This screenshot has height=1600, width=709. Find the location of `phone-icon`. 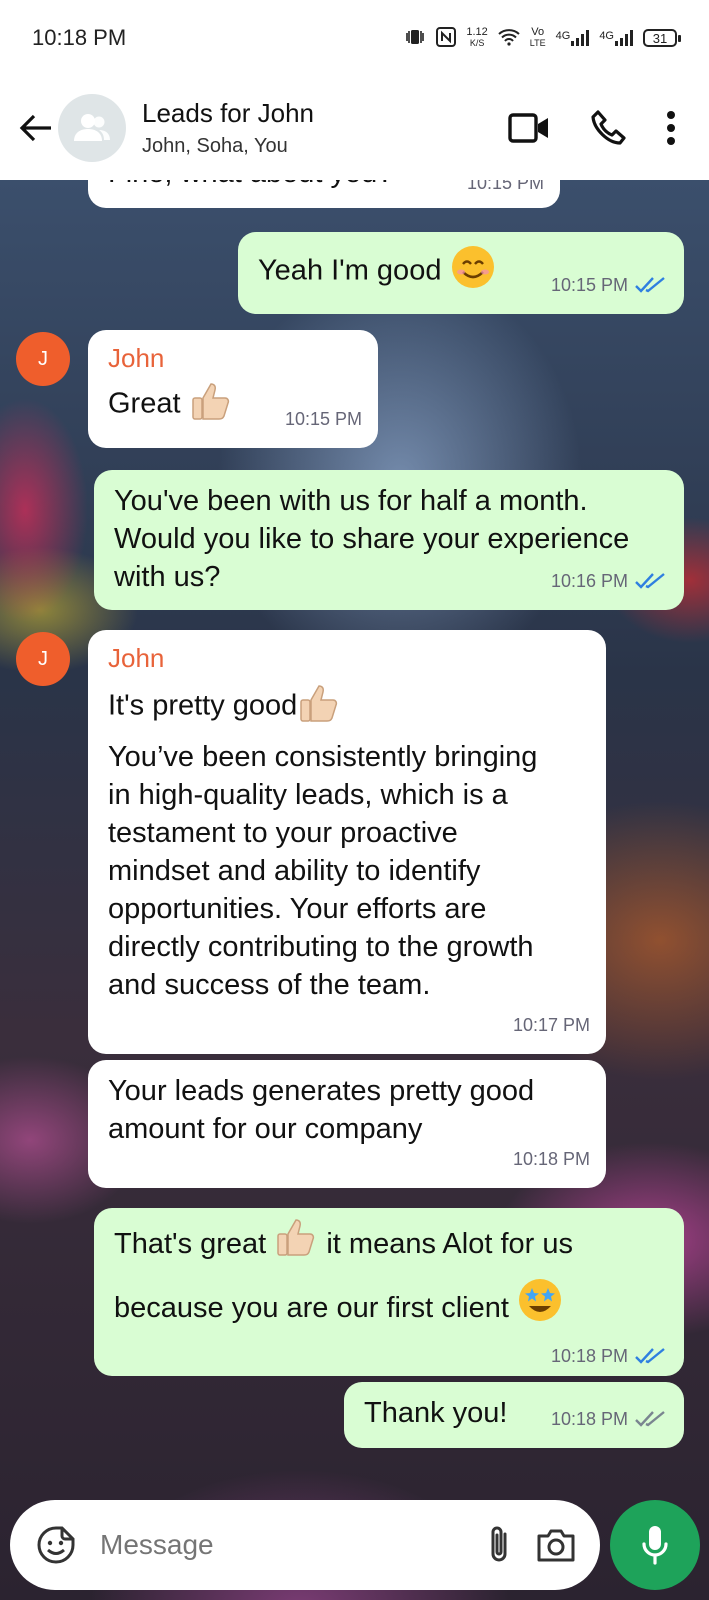

phone-icon is located at coordinates (608, 127).